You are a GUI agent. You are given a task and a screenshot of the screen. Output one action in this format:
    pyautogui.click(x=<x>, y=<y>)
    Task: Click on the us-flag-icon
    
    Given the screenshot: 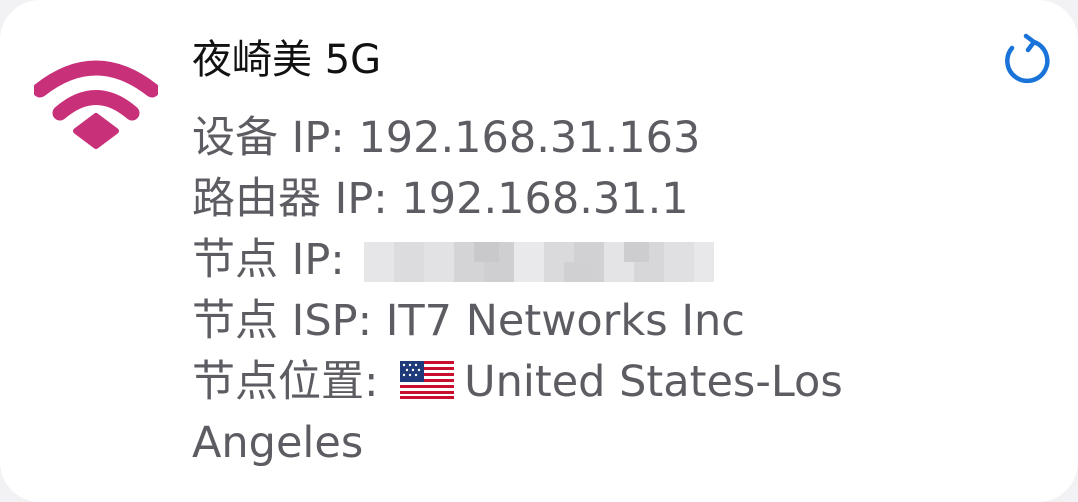 What is the action you would take?
    pyautogui.click(x=427, y=380)
    